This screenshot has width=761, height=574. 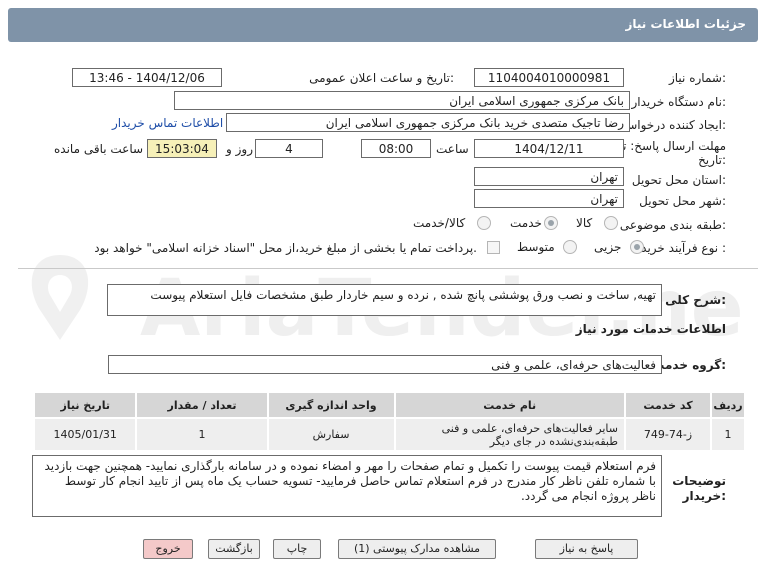 I want to click on category-label: طبقه بندی موضوعی:, so click(x=672, y=225).